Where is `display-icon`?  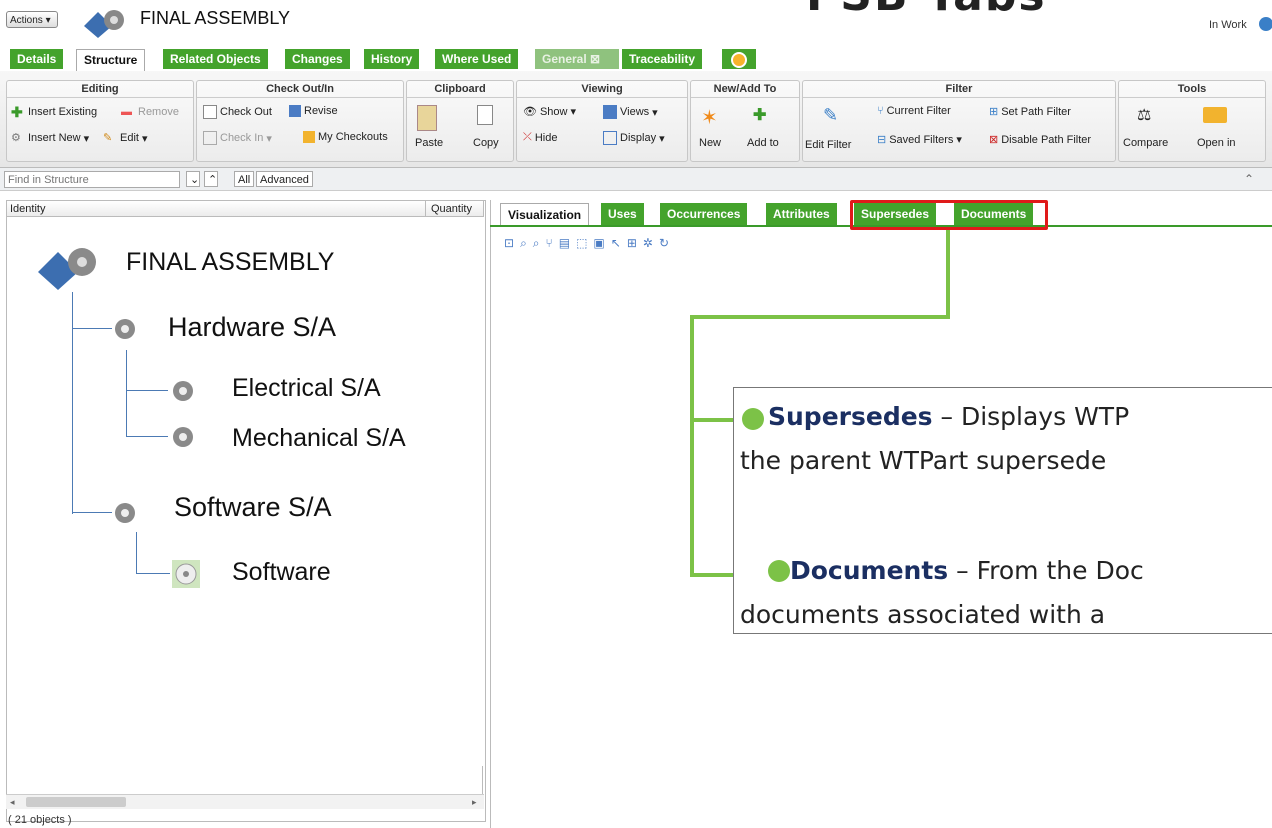 display-icon is located at coordinates (610, 138).